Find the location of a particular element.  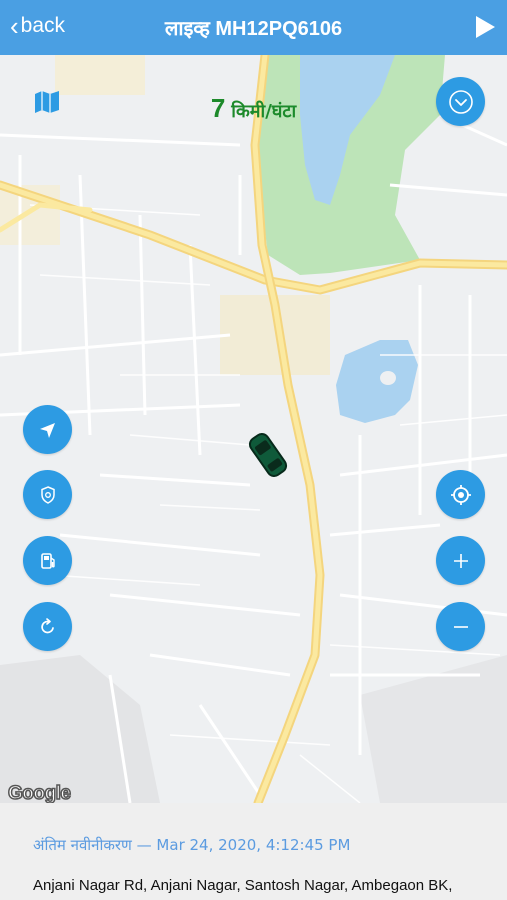

locate-button is located at coordinates (460, 494).